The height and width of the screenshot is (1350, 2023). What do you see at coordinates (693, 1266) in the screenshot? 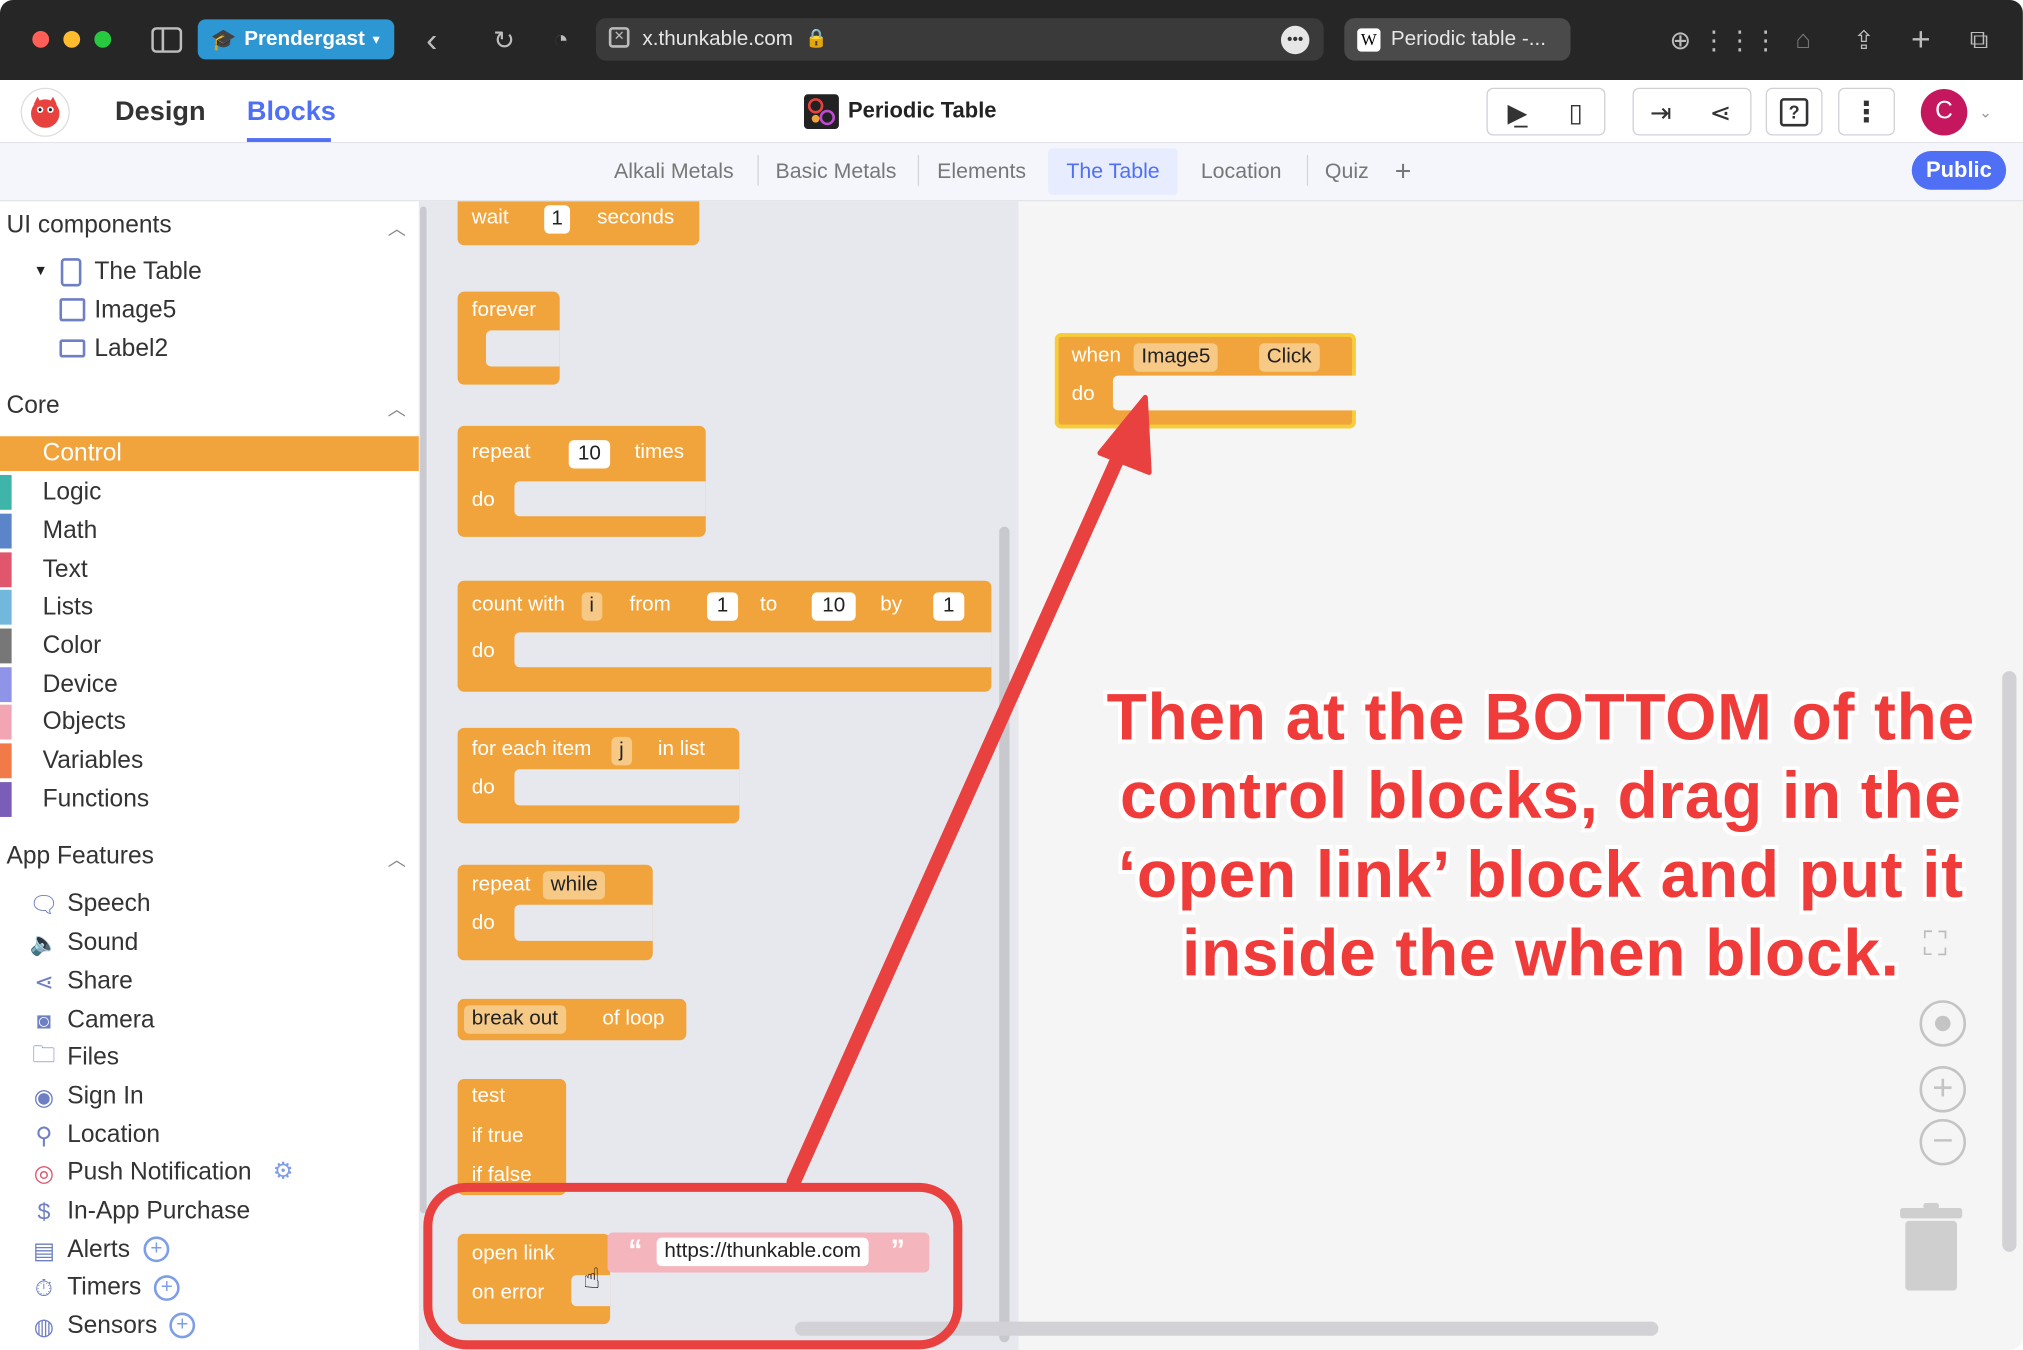
I see `open-link-highlight` at bounding box center [693, 1266].